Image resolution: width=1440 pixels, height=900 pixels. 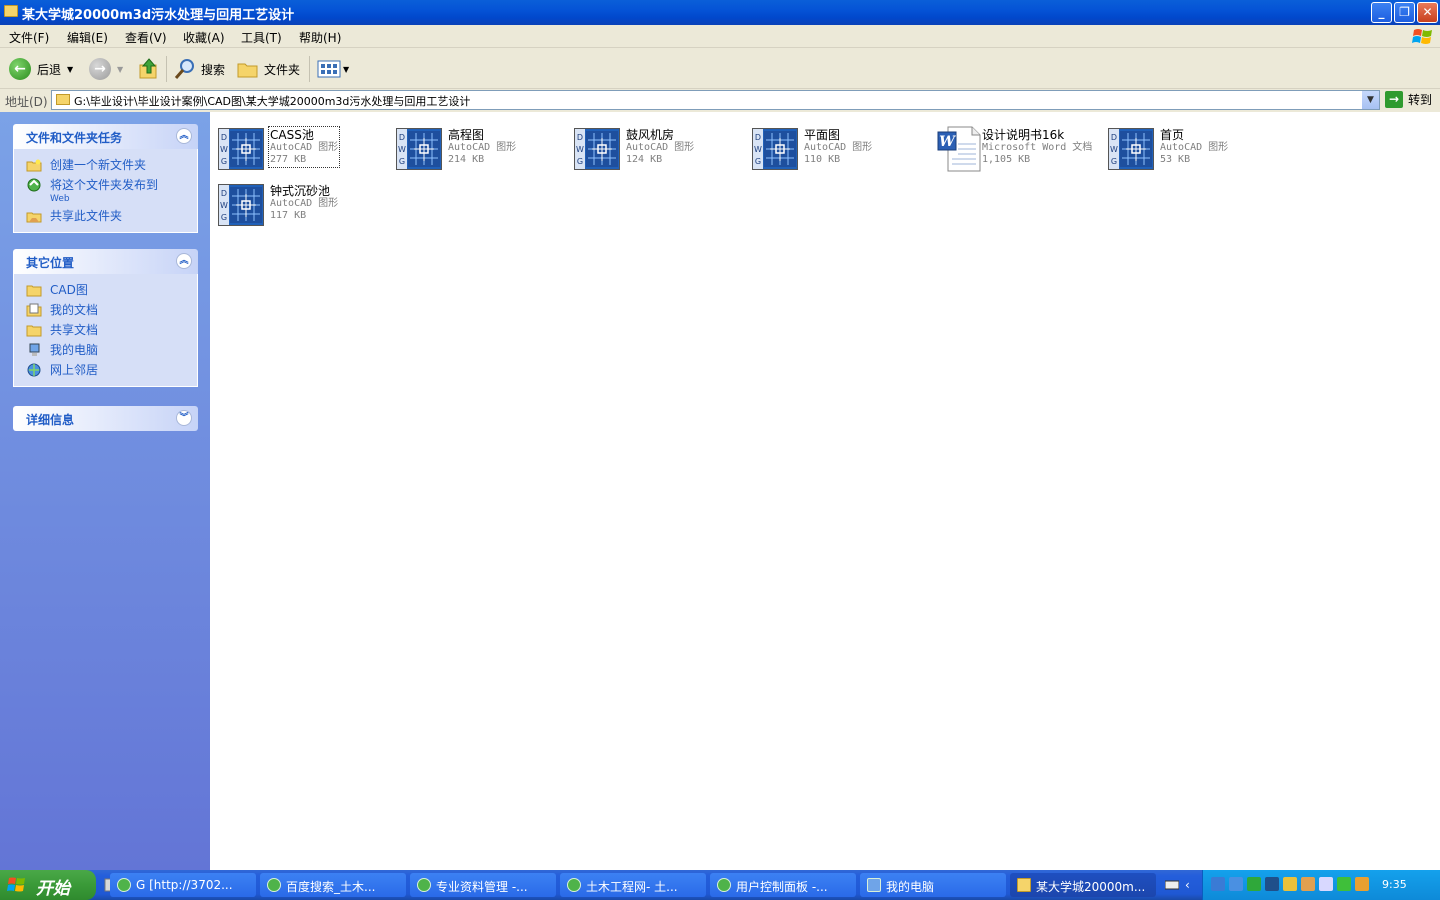 What do you see at coordinates (104, 185) in the screenshot?
I see `task-label: 将这个文件夹发布到` at bounding box center [104, 185].